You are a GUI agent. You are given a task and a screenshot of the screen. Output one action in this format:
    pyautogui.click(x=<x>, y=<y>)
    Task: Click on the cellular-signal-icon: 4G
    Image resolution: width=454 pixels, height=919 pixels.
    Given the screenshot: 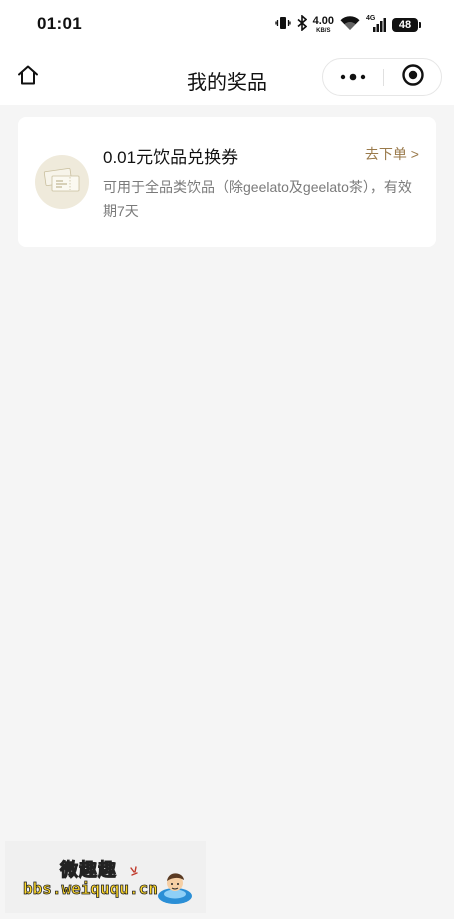 What is the action you would take?
    pyautogui.click(x=376, y=24)
    